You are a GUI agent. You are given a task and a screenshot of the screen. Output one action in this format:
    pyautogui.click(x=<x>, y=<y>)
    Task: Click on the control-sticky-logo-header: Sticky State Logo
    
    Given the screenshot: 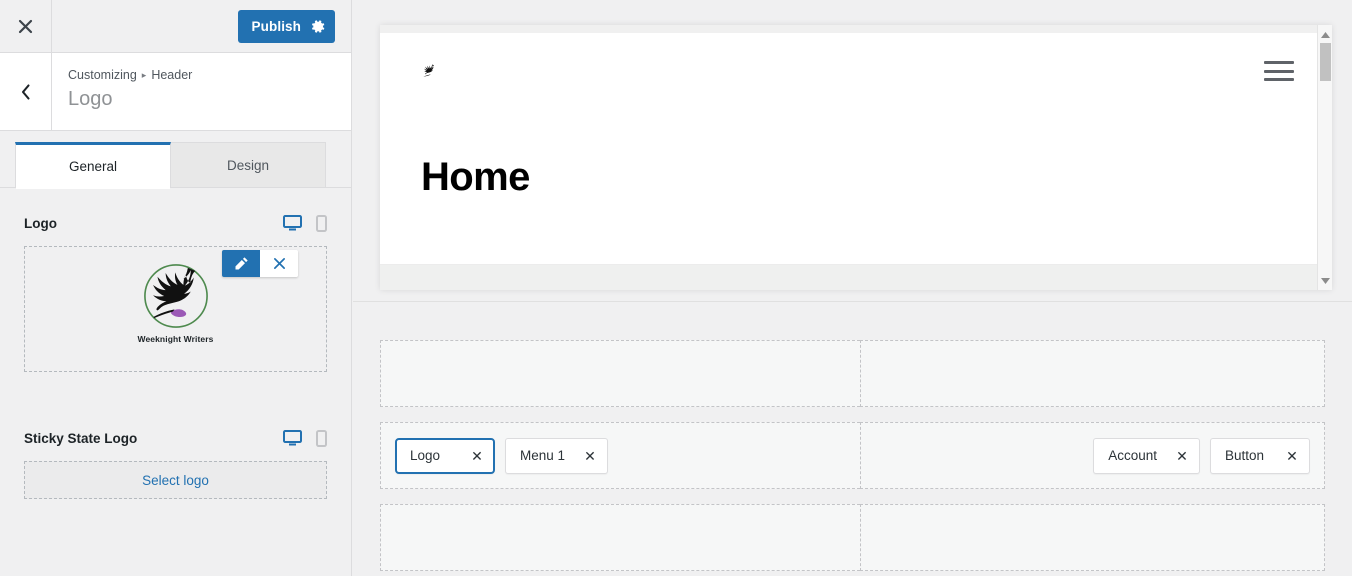 What is the action you would take?
    pyautogui.click(x=175, y=438)
    